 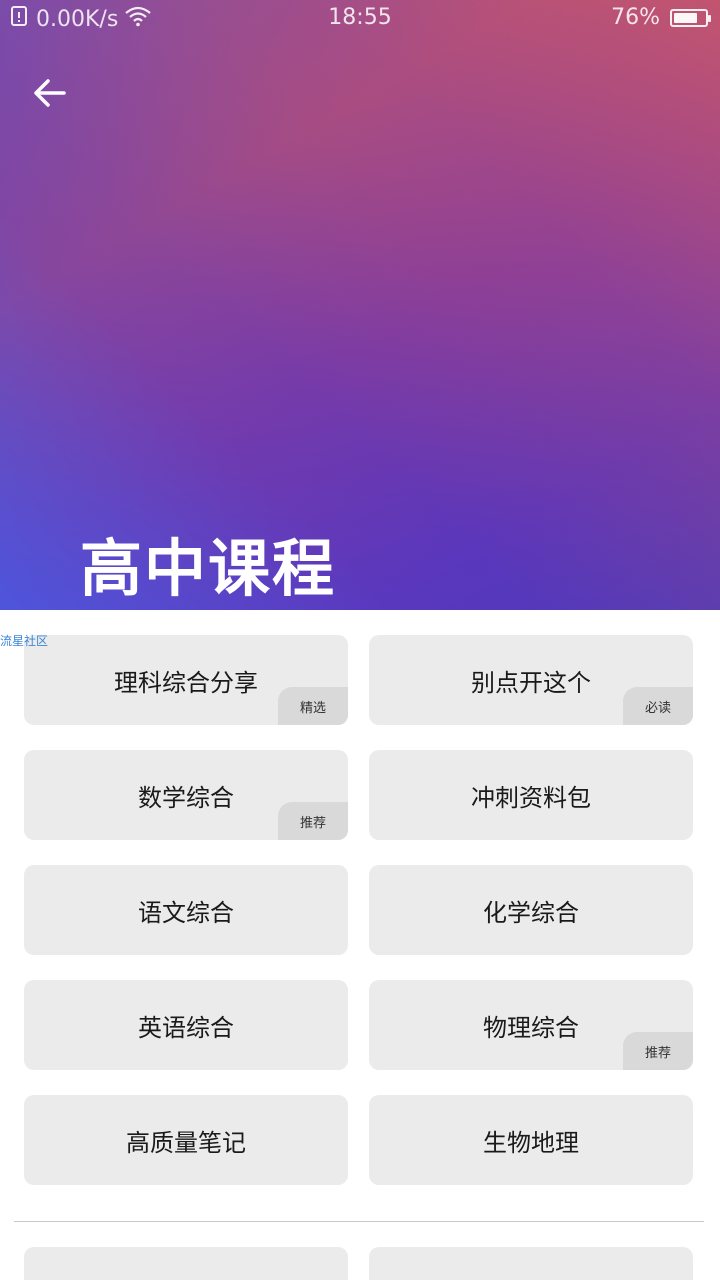 What do you see at coordinates (186, 1027) in the screenshot?
I see `card-label: 英语综合` at bounding box center [186, 1027].